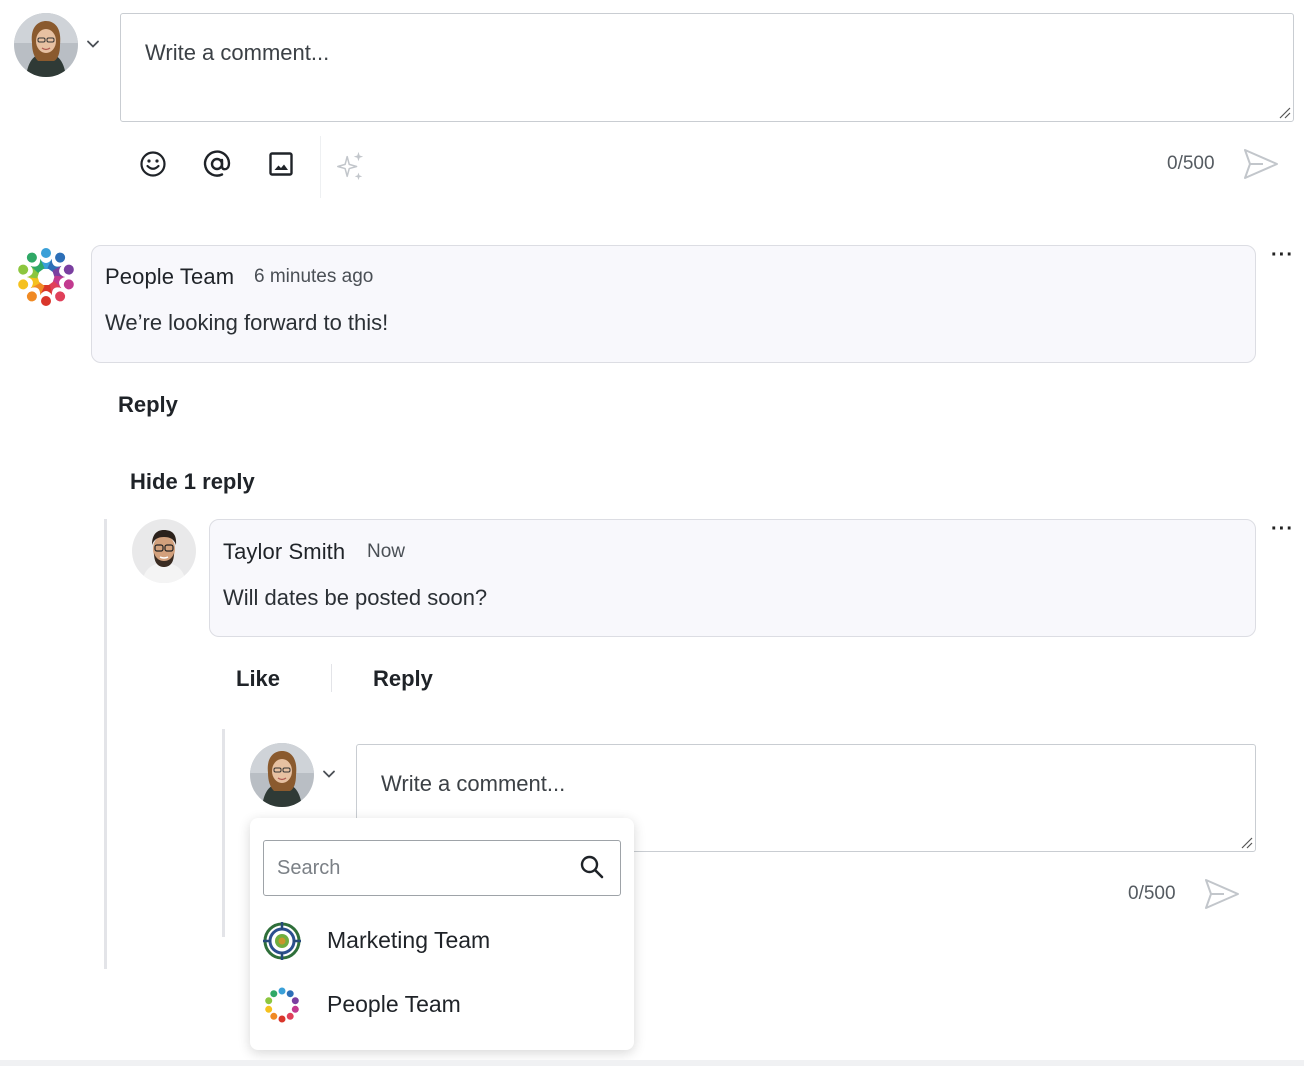 Image resolution: width=1304 pixels, height=1066 pixels. I want to click on nested-thread-line, so click(223, 833).